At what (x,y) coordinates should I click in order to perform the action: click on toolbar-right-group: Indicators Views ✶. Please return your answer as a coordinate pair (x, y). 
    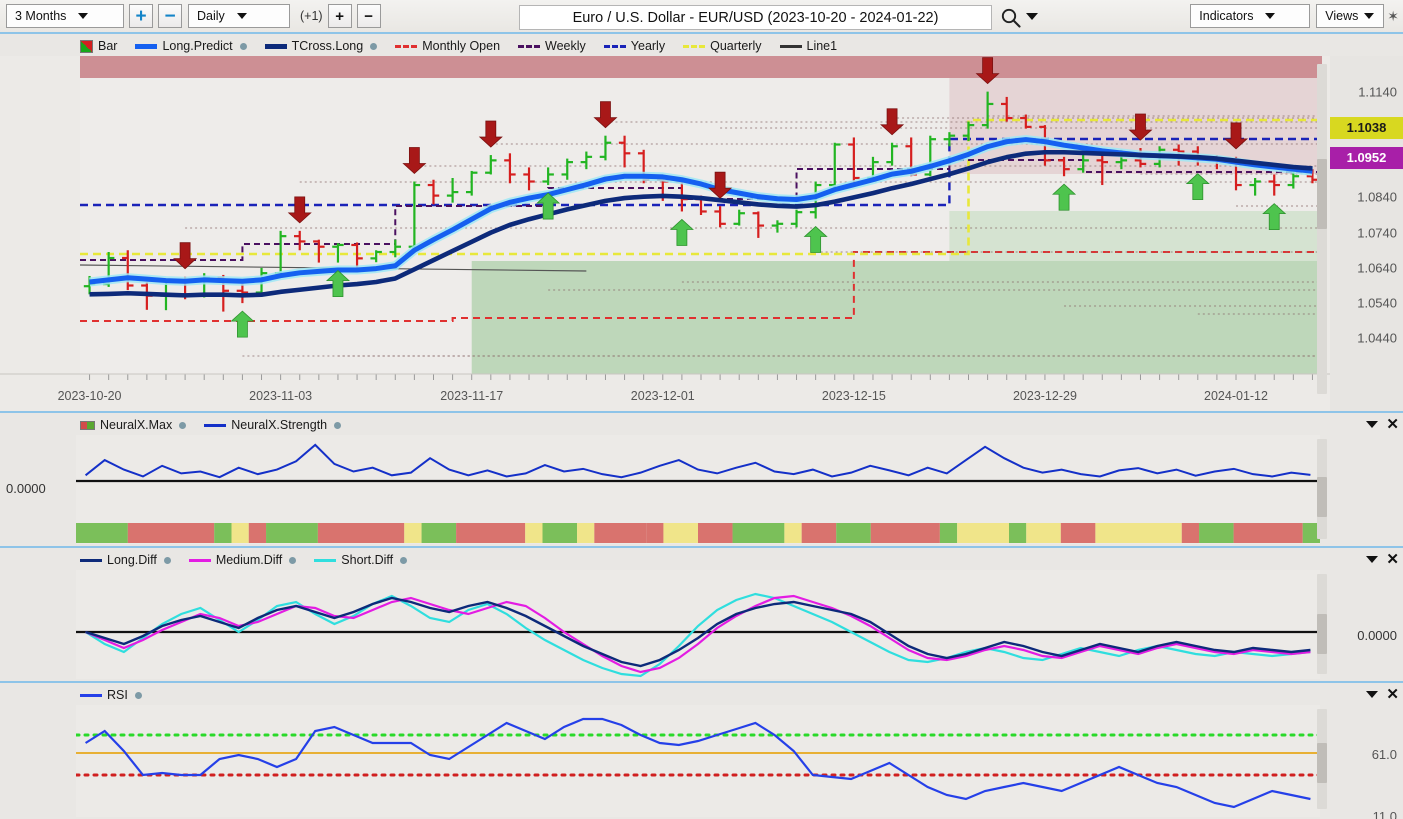
    Looking at the image, I should click on (1294, 16).